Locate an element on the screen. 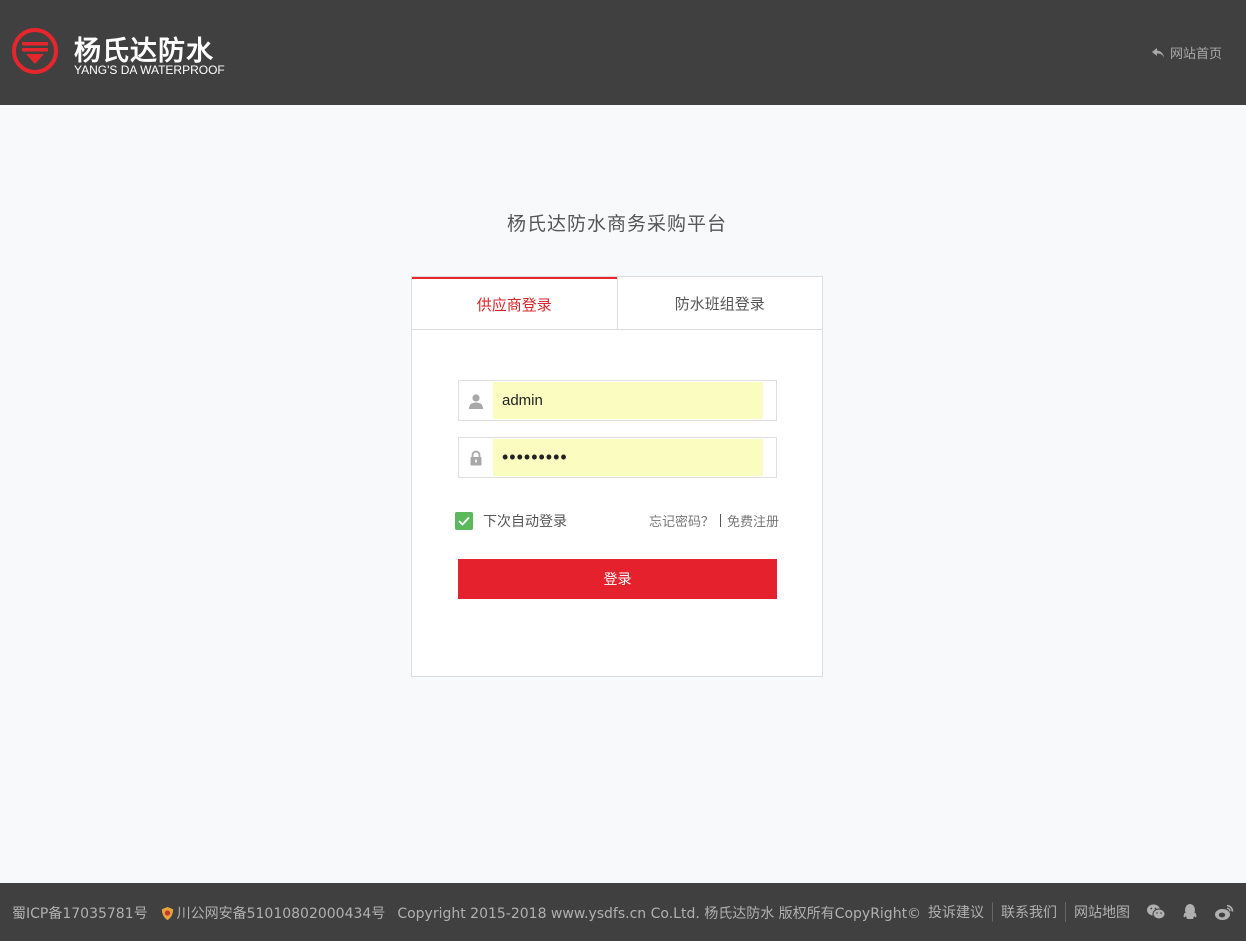 The height and width of the screenshot is (941, 1246). brand-logo-icon is located at coordinates (35, 51).